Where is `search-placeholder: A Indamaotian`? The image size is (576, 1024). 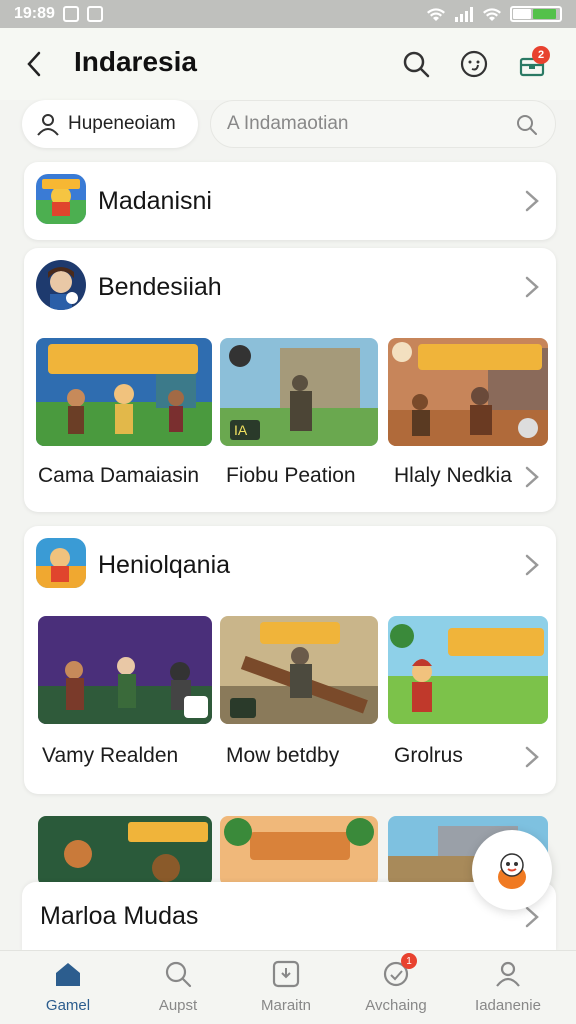
search-placeholder: A Indamaotian is located at coordinates (288, 123).